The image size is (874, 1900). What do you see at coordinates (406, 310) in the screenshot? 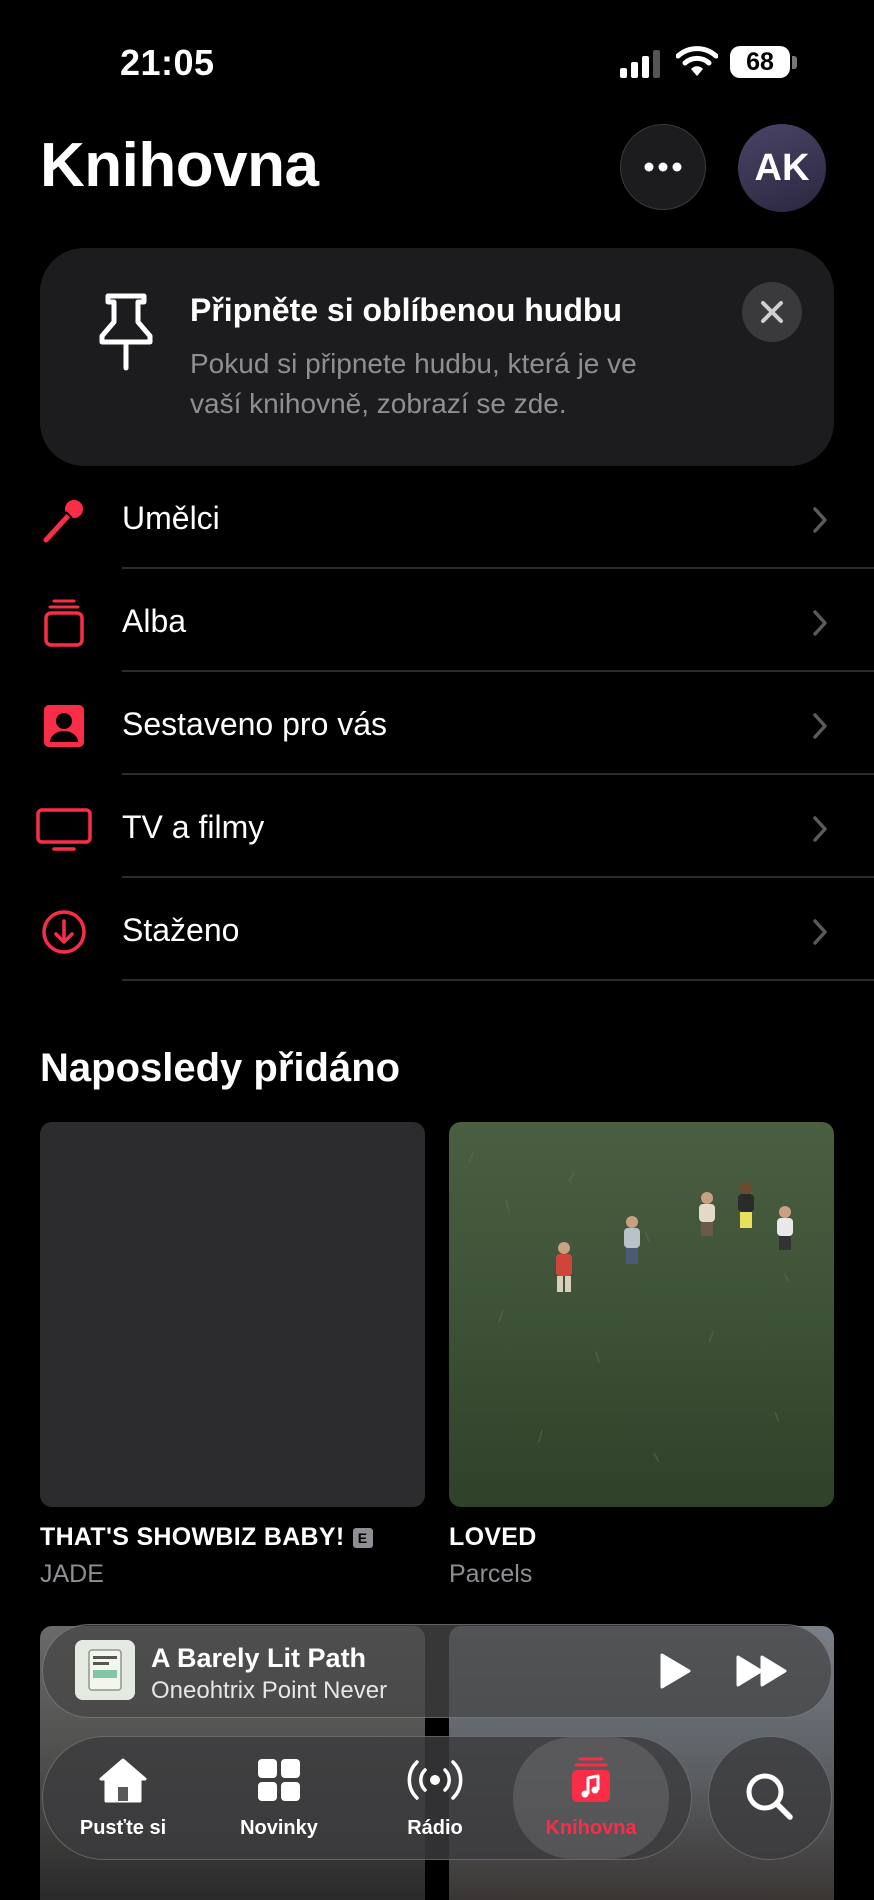
I see `pin-card-title: Připněte si oblíbenou hudbu` at bounding box center [406, 310].